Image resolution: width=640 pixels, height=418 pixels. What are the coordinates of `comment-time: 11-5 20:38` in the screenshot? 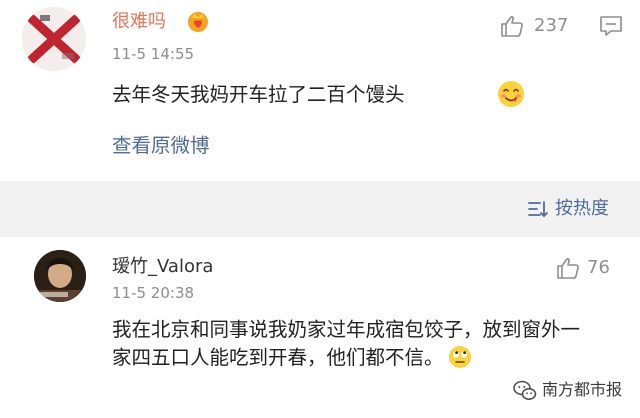 It's located at (153, 293).